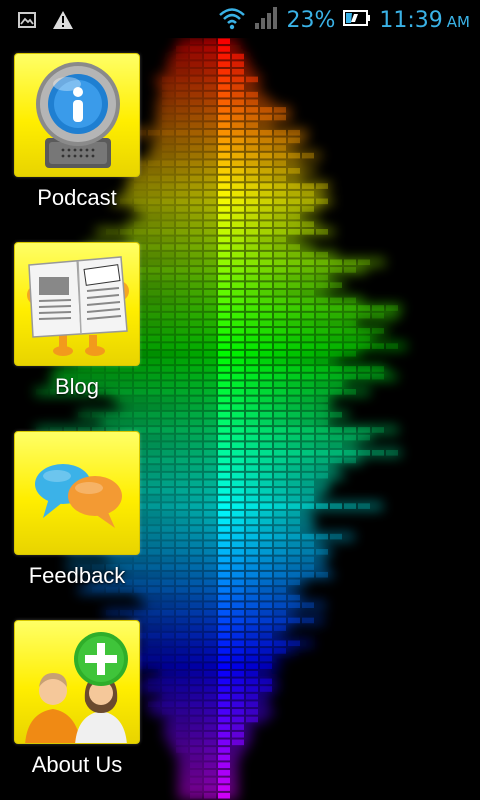 The width and height of the screenshot is (480, 800). What do you see at coordinates (77, 115) in the screenshot?
I see `podcast-tile` at bounding box center [77, 115].